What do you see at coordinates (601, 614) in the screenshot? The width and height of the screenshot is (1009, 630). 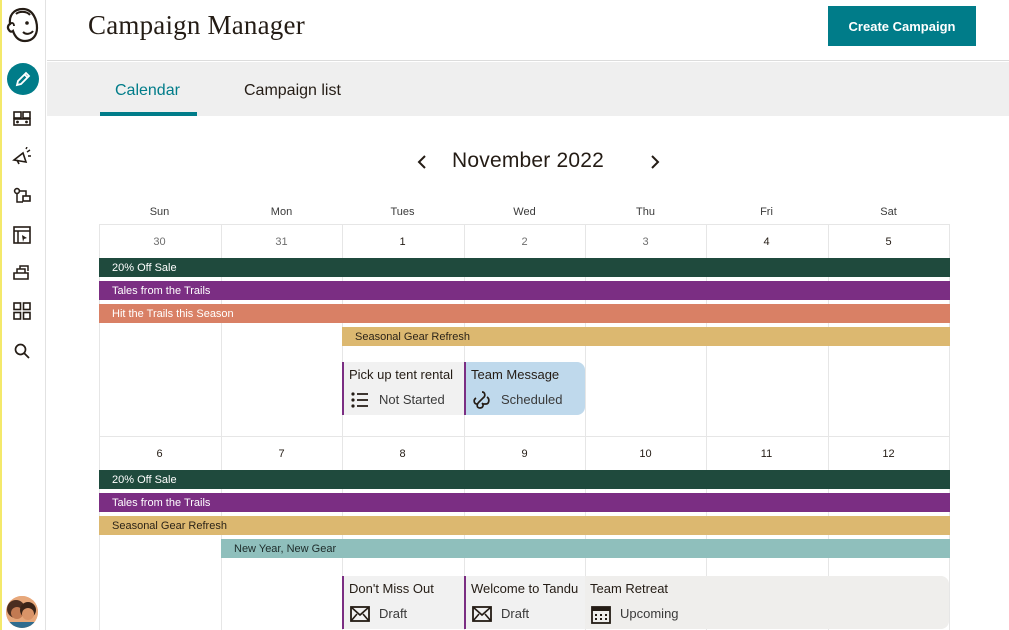 I see `calendar-icon` at bounding box center [601, 614].